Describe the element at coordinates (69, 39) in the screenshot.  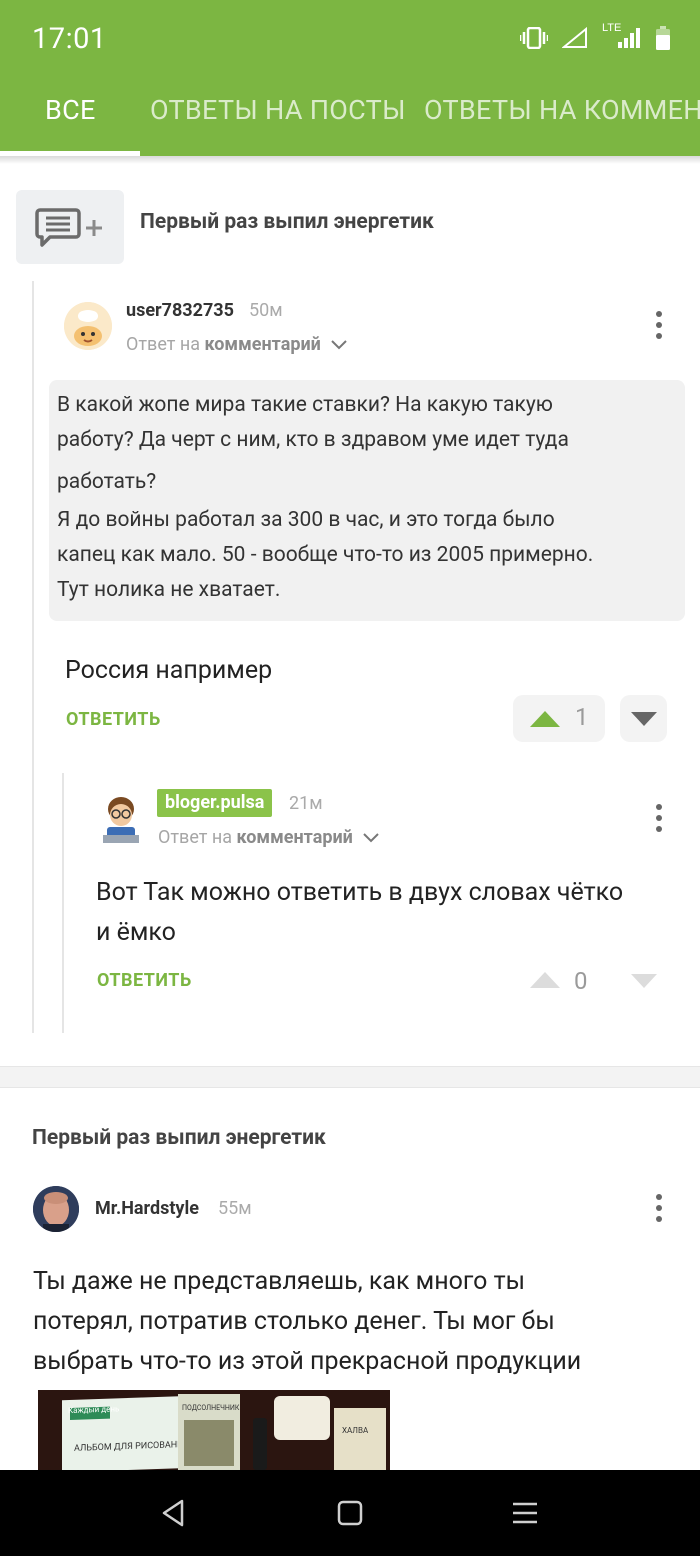
I see `status-time: 17:01` at that location.